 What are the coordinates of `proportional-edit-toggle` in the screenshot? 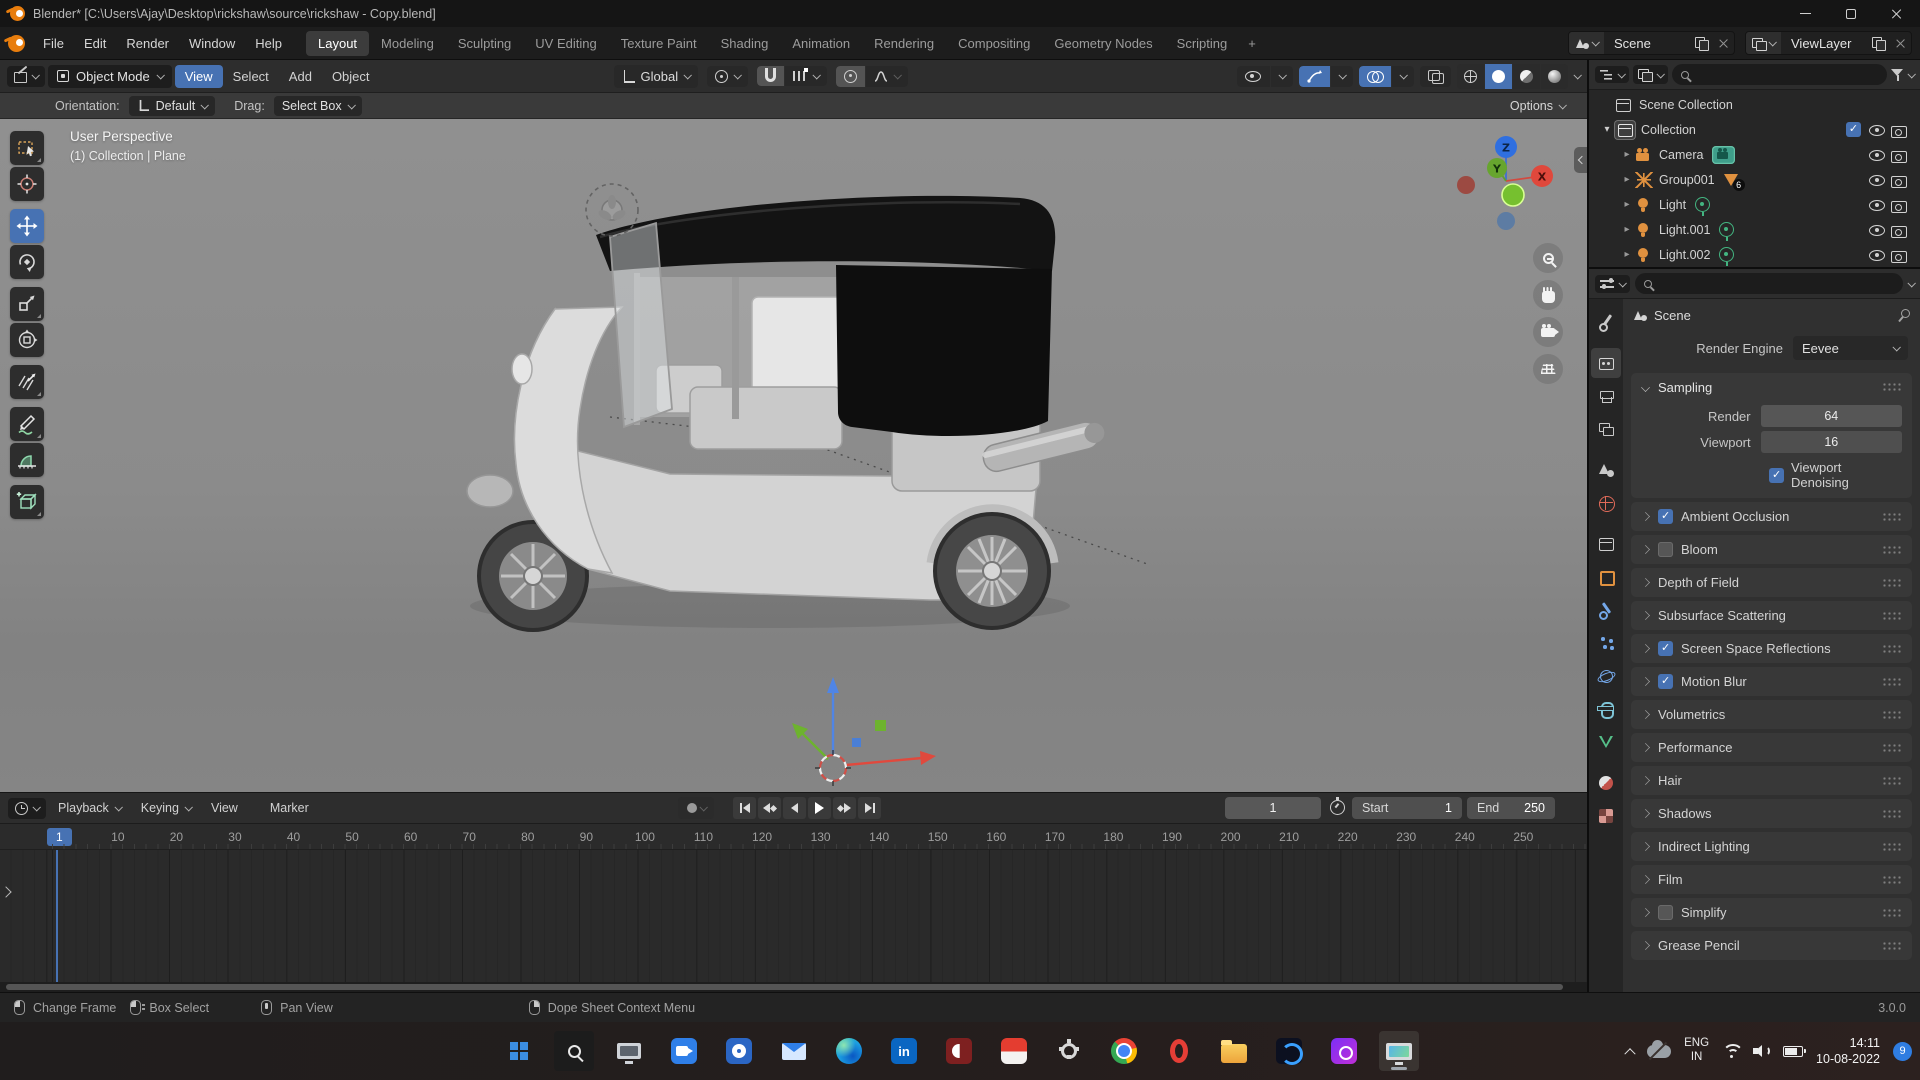 It's located at (851, 76).